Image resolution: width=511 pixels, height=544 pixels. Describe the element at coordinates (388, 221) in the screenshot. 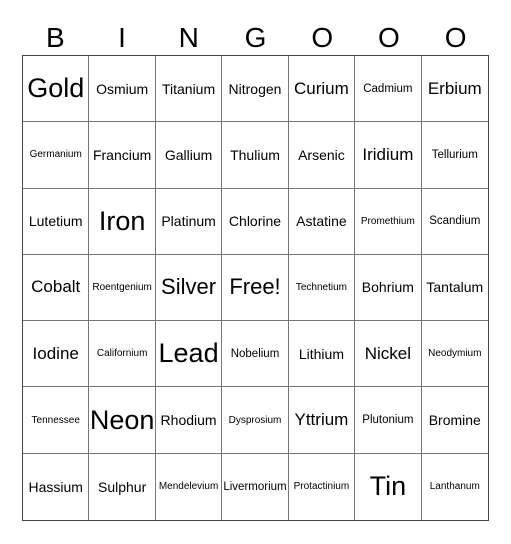

I see `bingo-cell: Promethium` at that location.